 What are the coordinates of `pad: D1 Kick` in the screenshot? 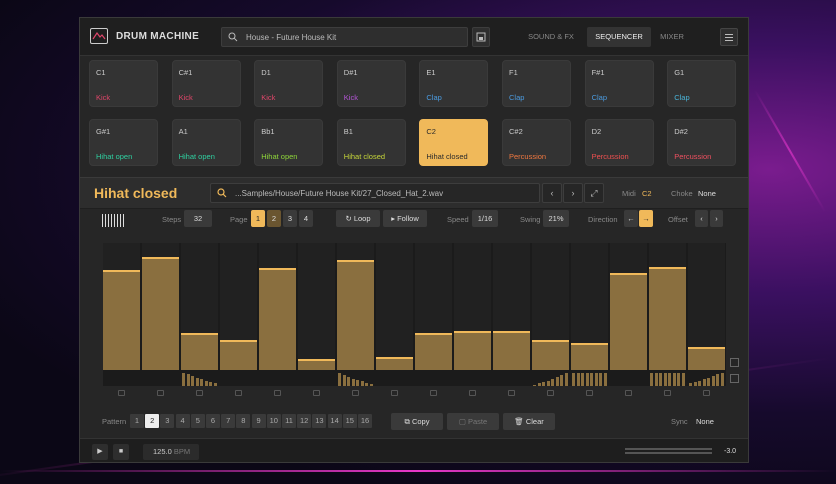 It's located at (289, 83).